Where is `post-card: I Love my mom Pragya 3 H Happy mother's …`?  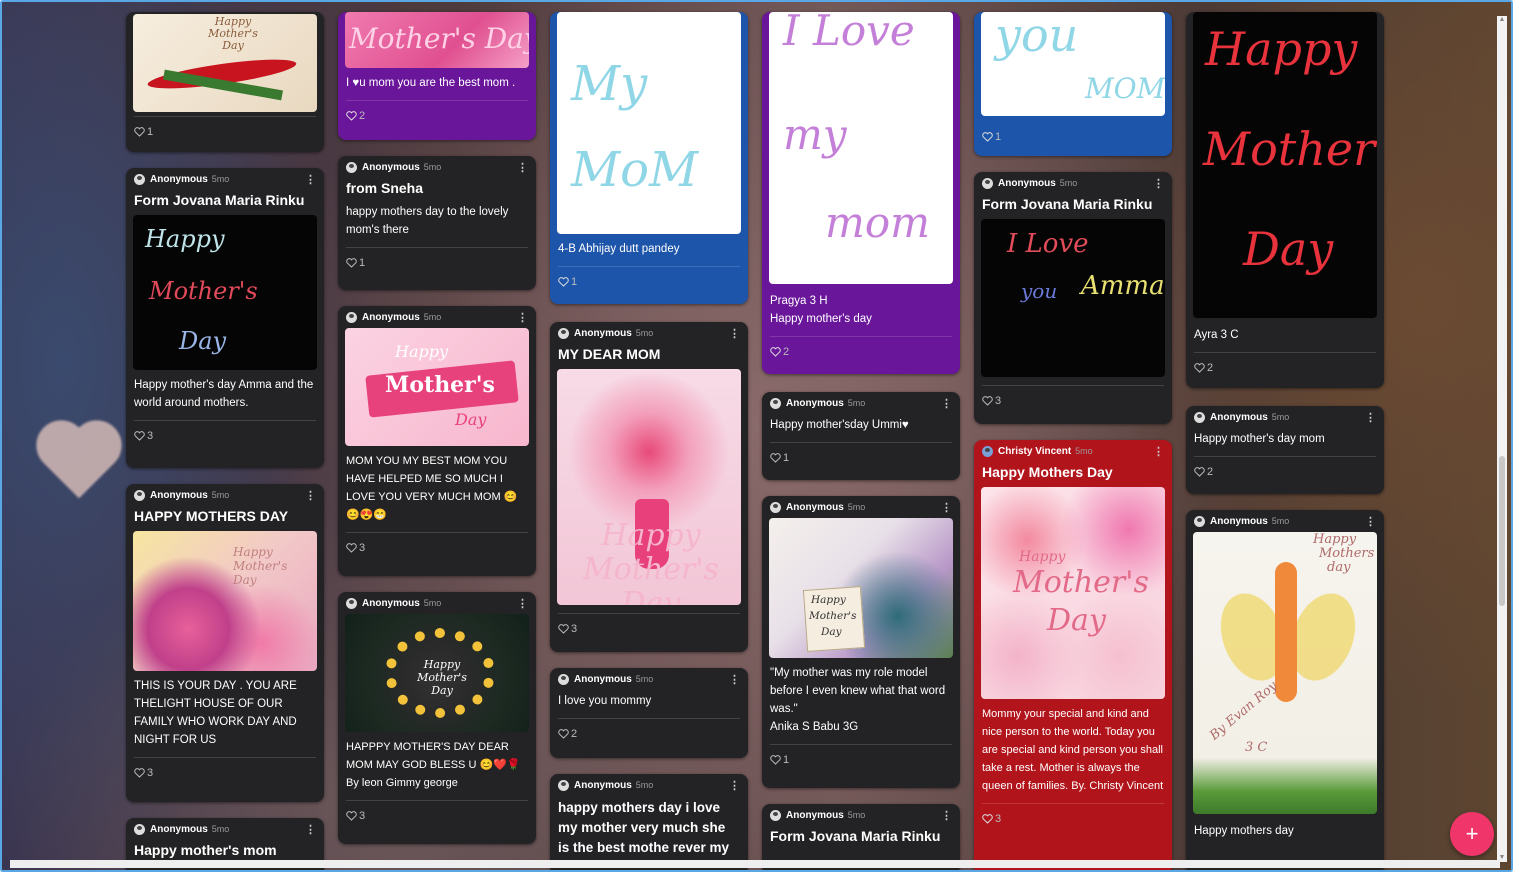 post-card: I Love my mom Pragya 3 H Happy mother's … is located at coordinates (861, 193).